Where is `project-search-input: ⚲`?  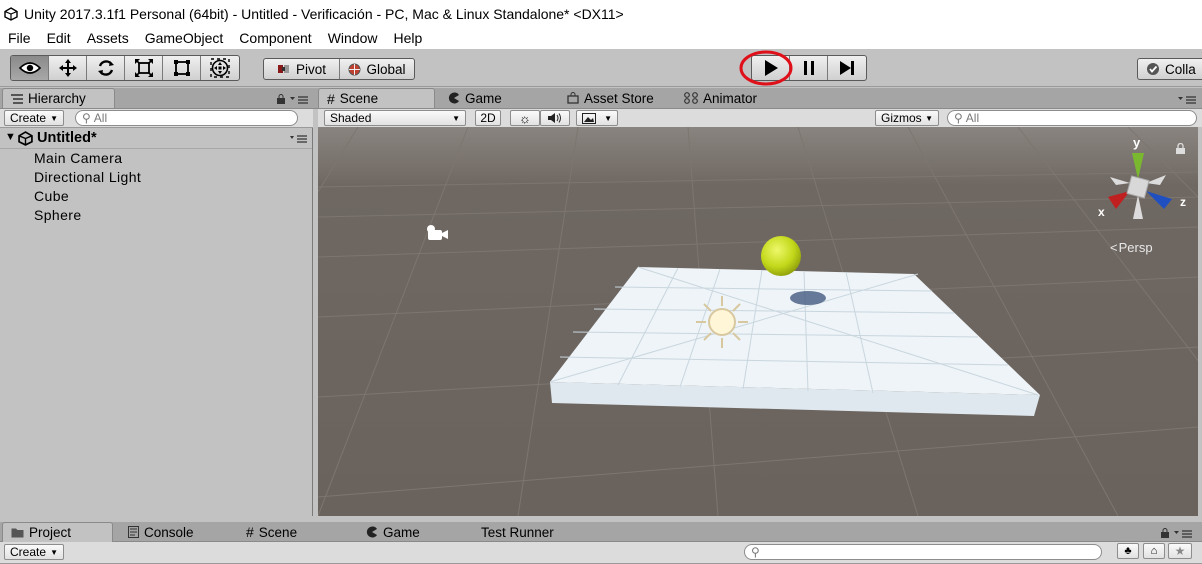 project-search-input: ⚲ is located at coordinates (923, 552).